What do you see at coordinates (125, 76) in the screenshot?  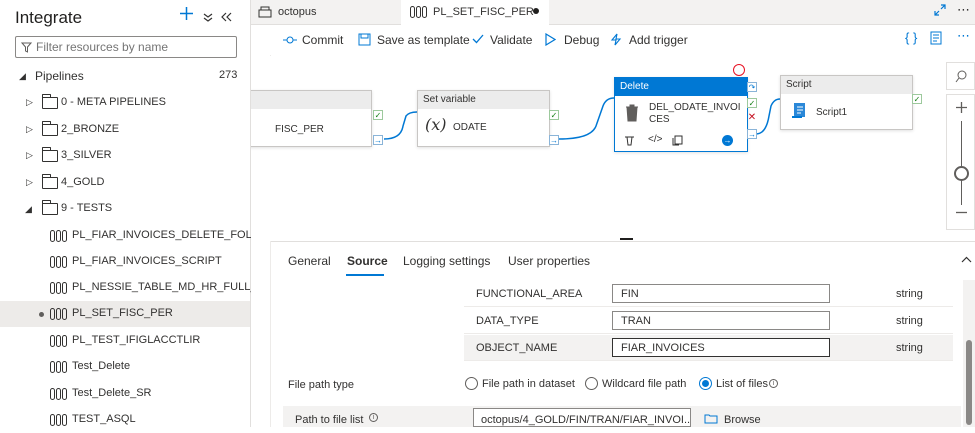 I see `pipelines-section: ◢ Pipelines 273` at bounding box center [125, 76].